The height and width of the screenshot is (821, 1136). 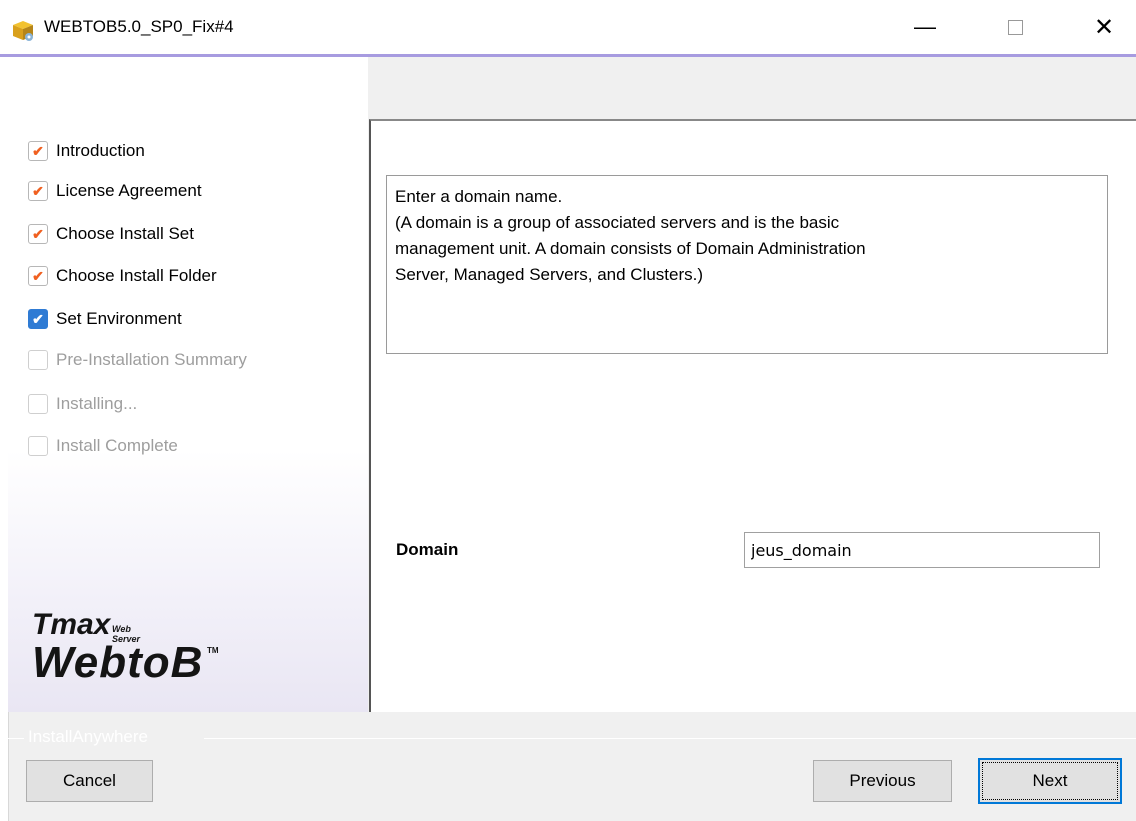 I want to click on step-label: Install Complete, so click(x=117, y=445).